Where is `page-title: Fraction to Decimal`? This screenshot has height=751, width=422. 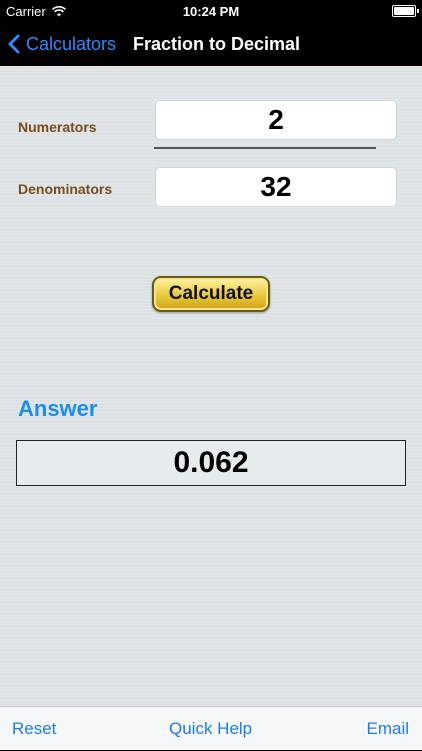
page-title: Fraction to Decimal is located at coordinates (217, 43).